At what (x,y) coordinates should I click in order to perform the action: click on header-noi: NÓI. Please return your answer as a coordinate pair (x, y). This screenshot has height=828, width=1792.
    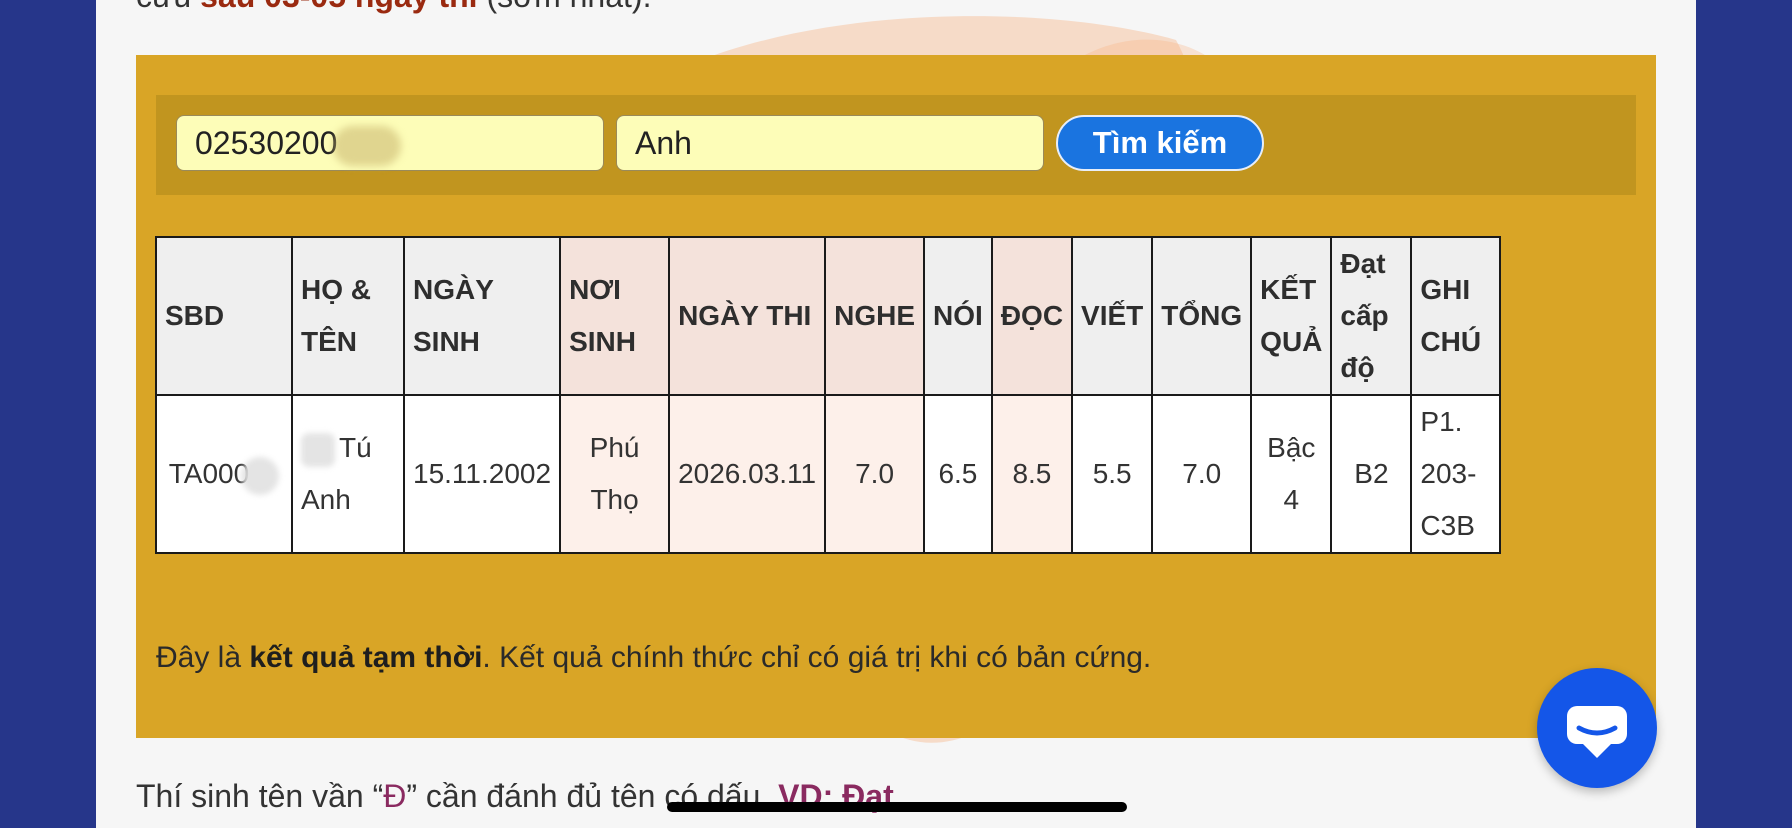
    Looking at the image, I should click on (958, 316).